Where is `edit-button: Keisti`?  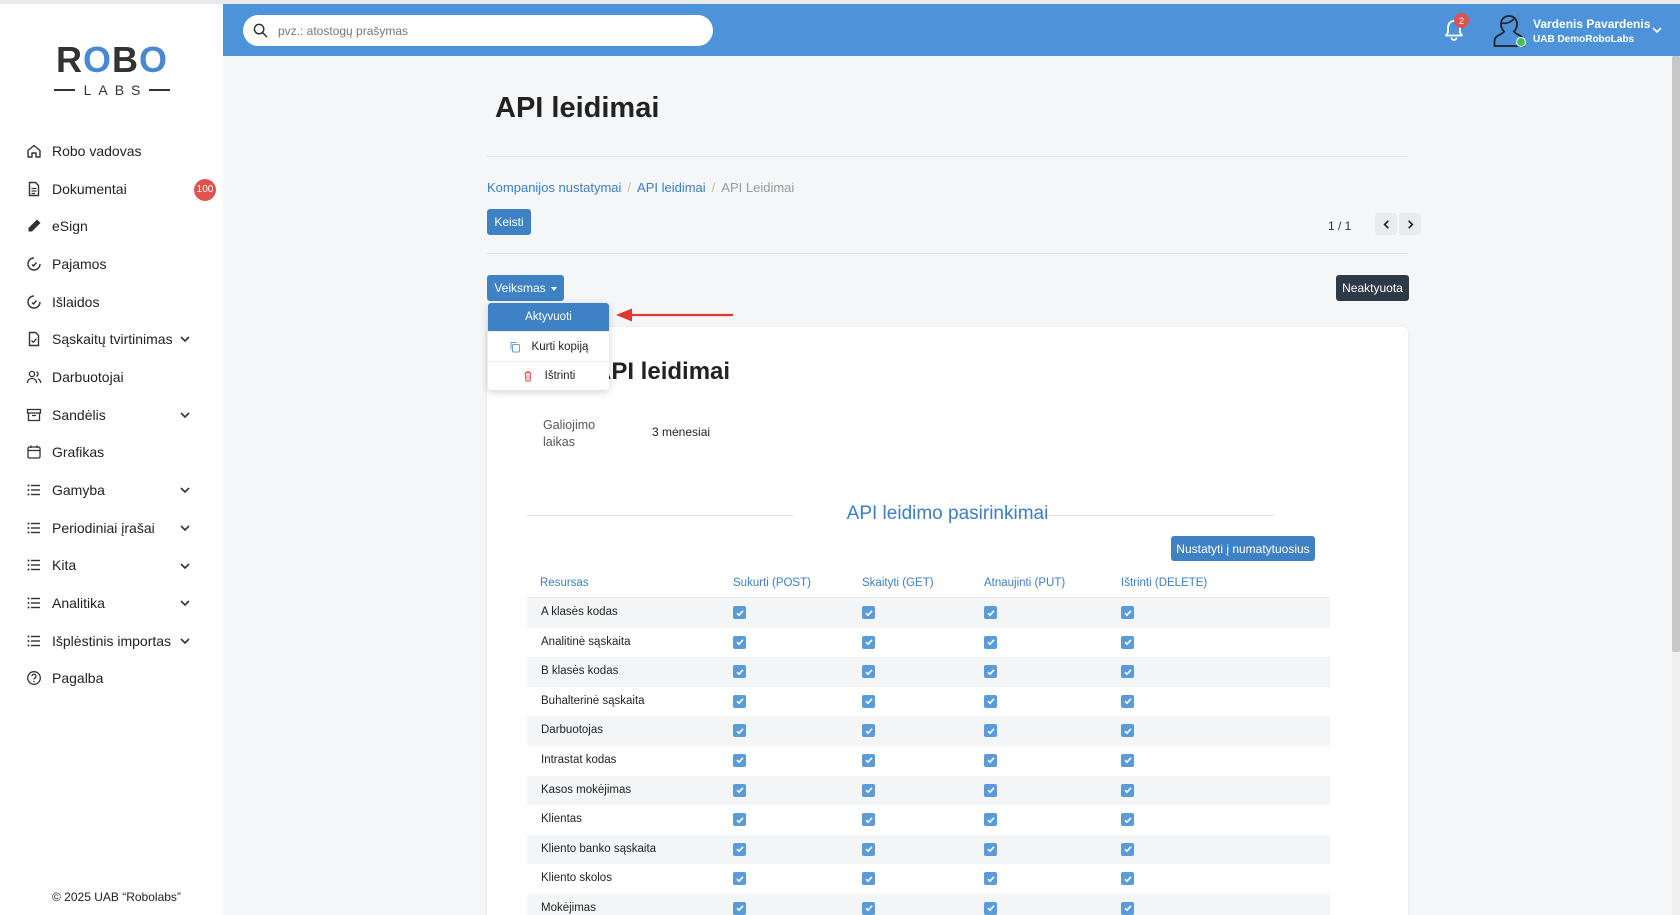
edit-button: Keisti is located at coordinates (509, 222).